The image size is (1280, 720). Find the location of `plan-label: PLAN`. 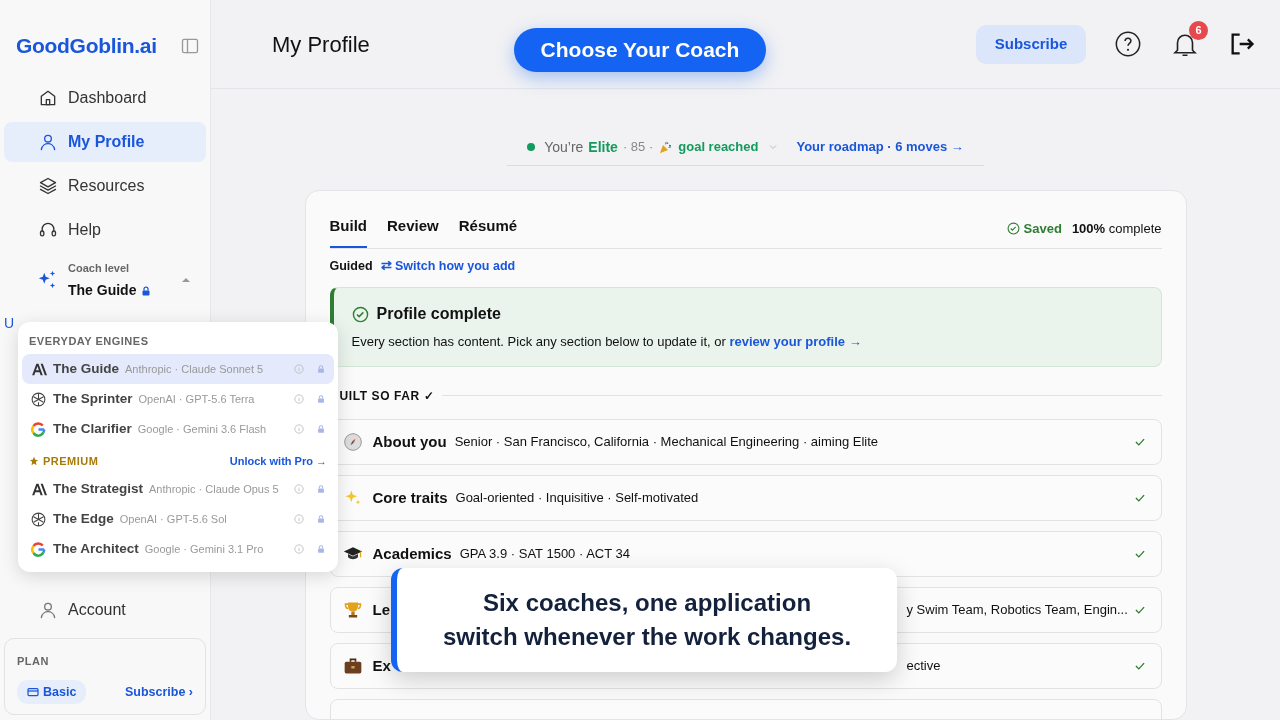

plan-label: PLAN is located at coordinates (33, 661).